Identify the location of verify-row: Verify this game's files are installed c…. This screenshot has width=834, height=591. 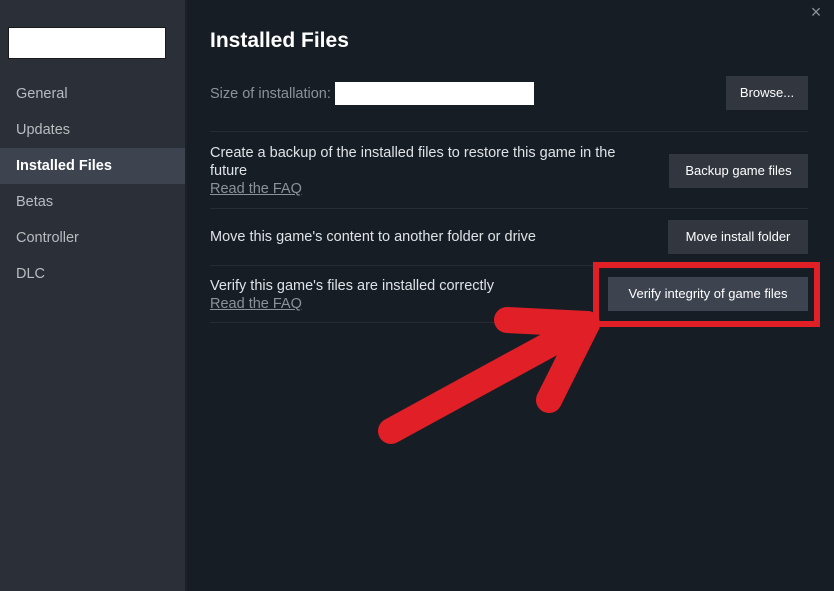
(509, 294).